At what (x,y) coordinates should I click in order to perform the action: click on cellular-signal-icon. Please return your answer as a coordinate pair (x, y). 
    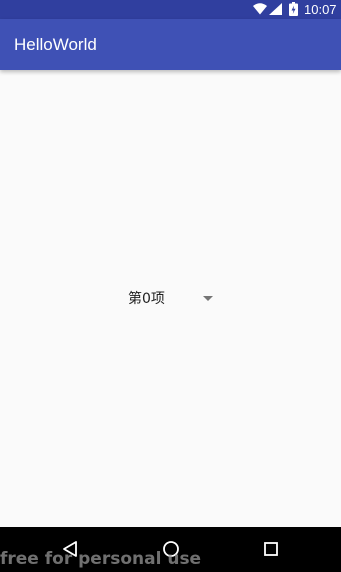
    Looking at the image, I should click on (275, 9).